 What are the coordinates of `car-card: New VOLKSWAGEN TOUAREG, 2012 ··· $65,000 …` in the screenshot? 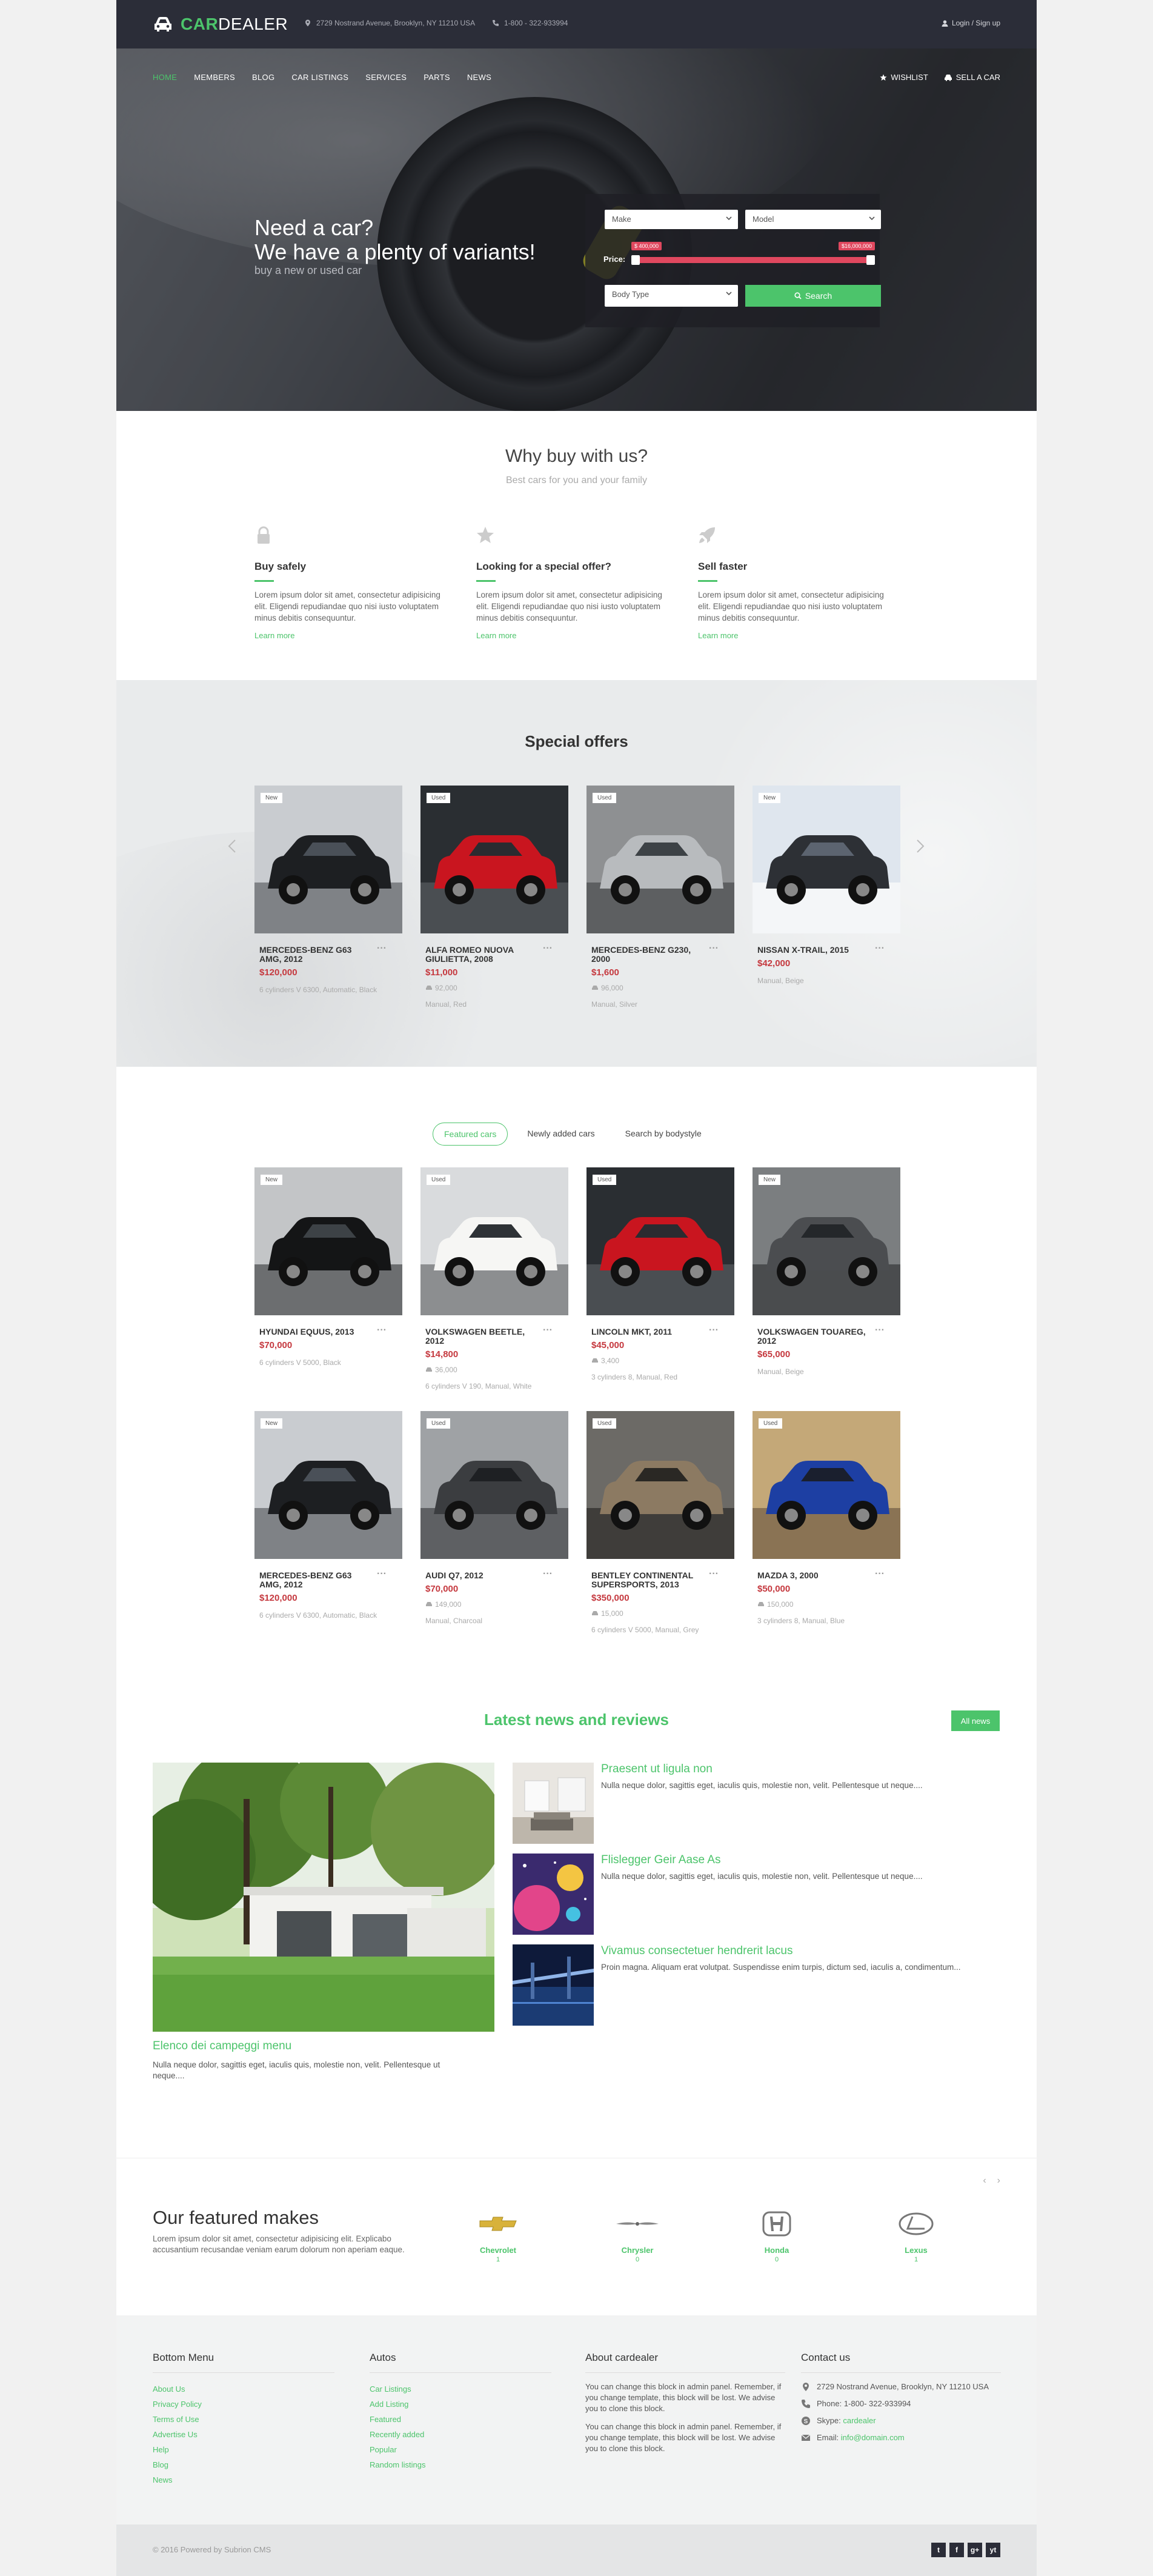 It's located at (826, 1271).